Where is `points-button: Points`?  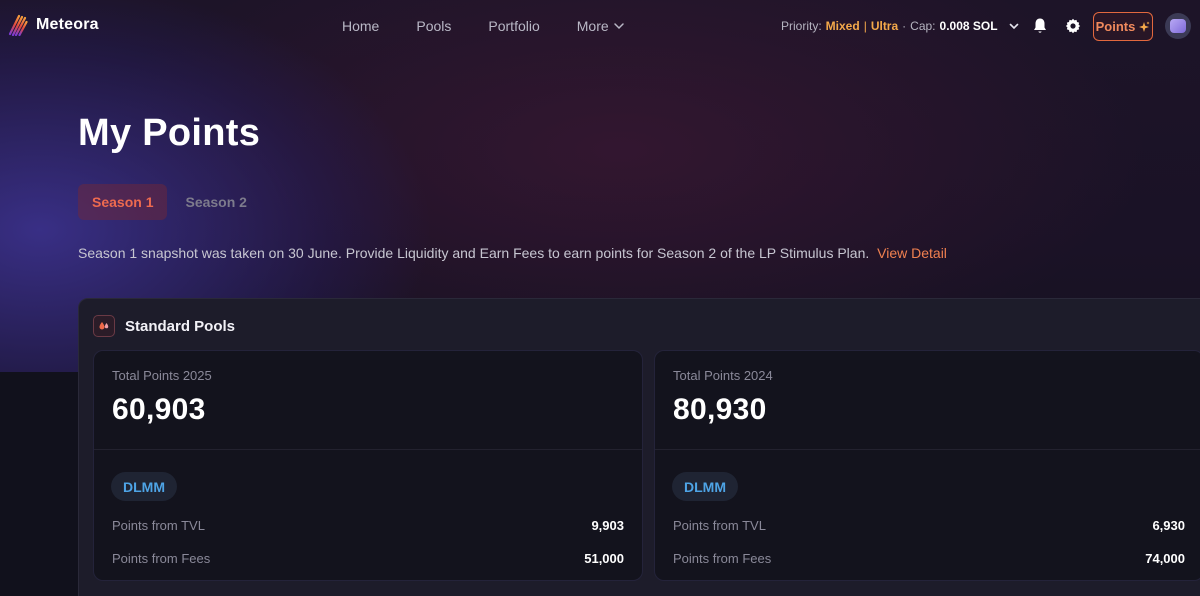
points-button: Points is located at coordinates (1123, 26).